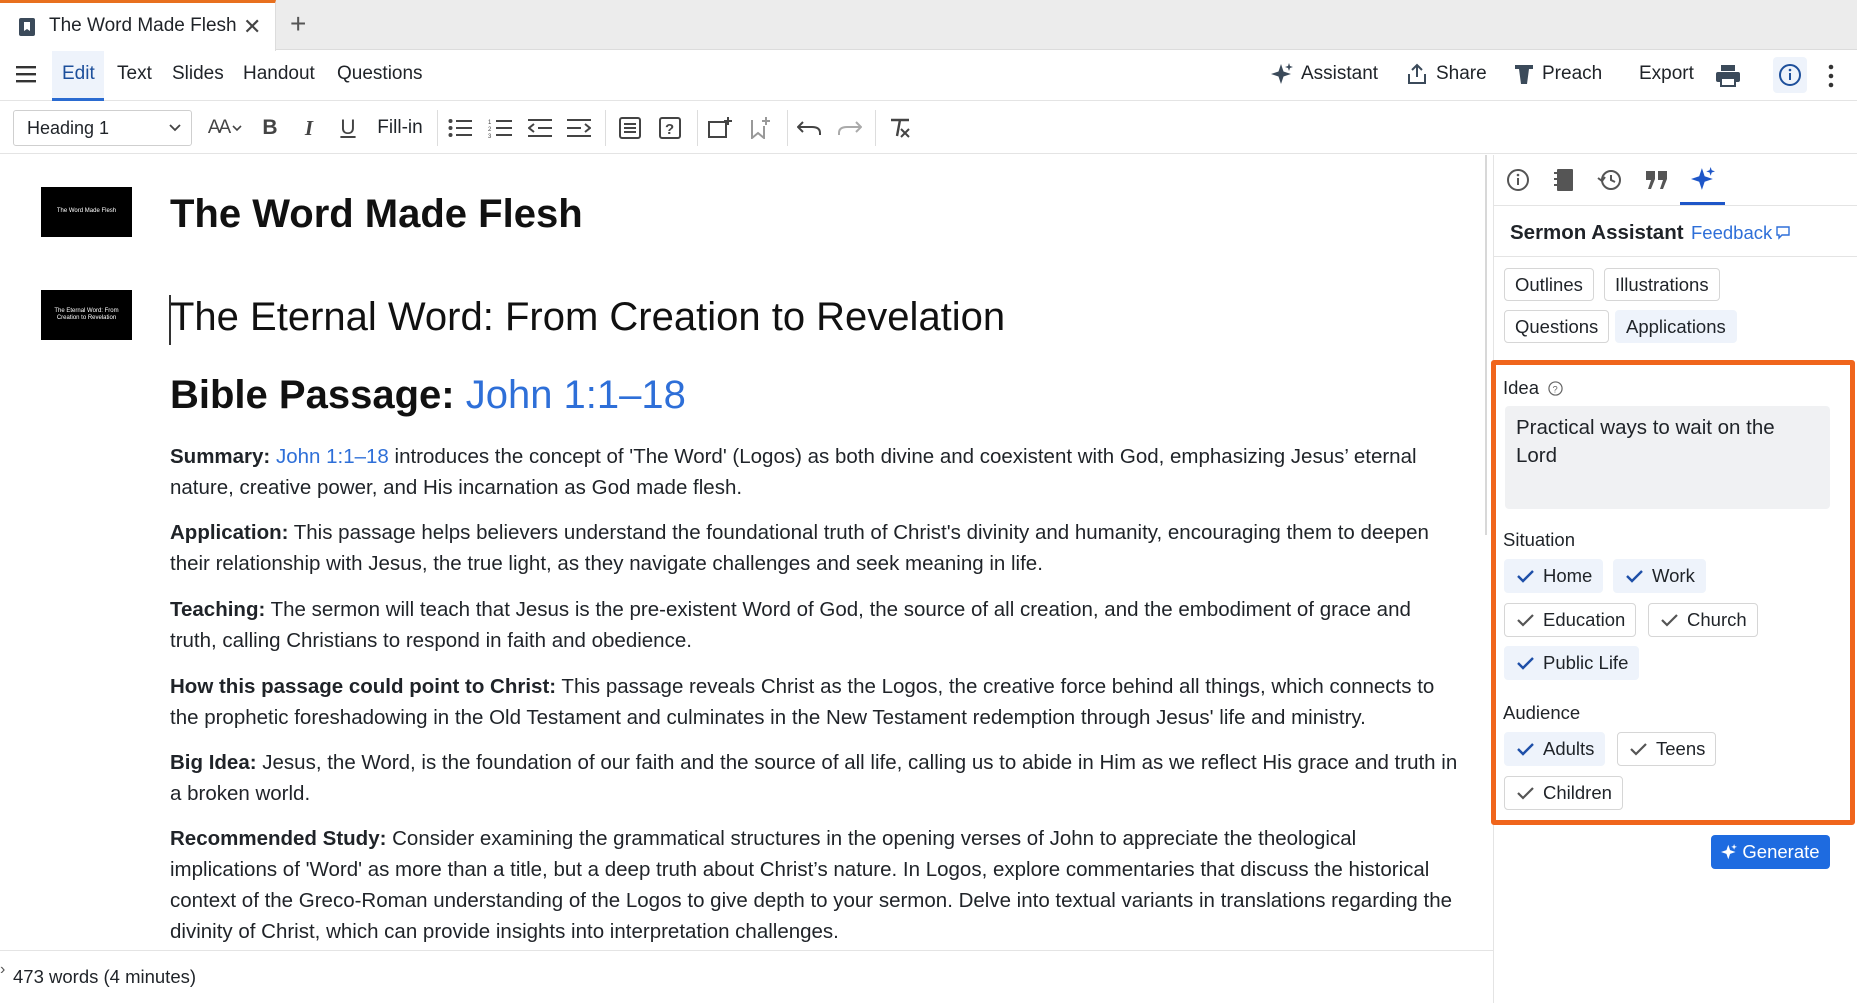  Describe the element at coordinates (1728, 76) in the screenshot. I see `print-icon` at that location.